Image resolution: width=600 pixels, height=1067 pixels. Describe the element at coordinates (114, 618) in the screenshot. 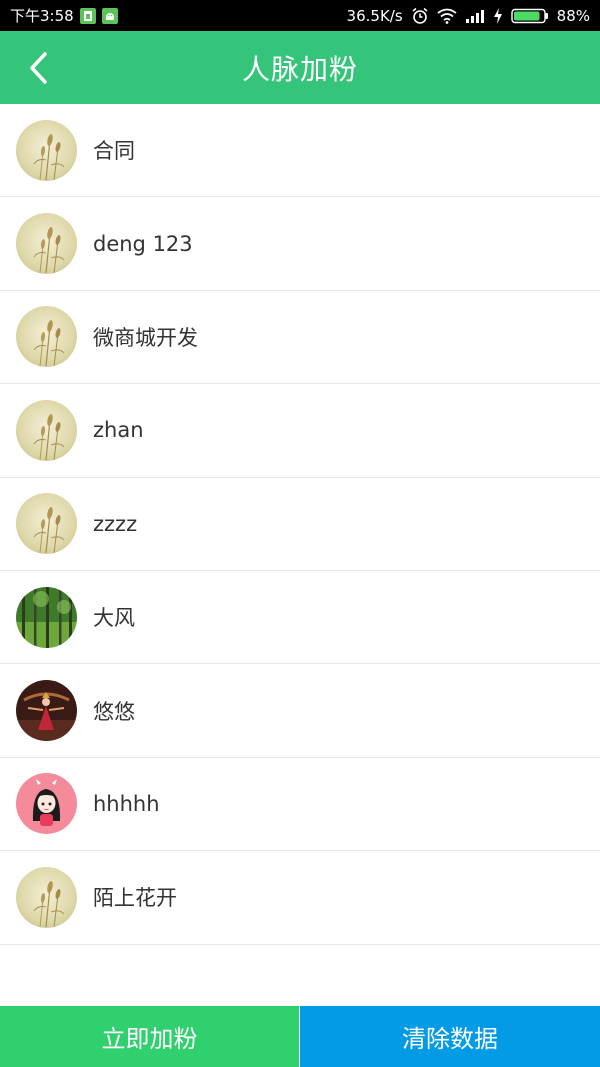

I see `contact-name: 大风` at that location.